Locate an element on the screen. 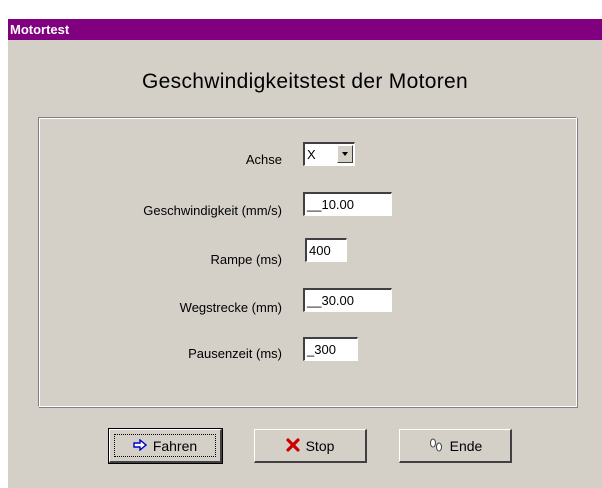 This screenshot has width=602, height=488. achse-label: Achse is located at coordinates (263, 159).